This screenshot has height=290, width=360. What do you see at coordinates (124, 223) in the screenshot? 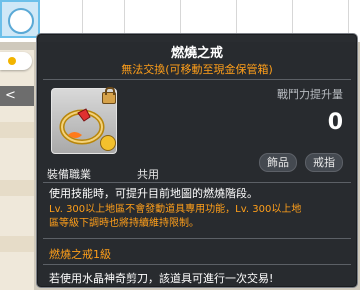
I see `item-note-line-2: 區等級下調時也將持續維持限制。` at bounding box center [124, 223].